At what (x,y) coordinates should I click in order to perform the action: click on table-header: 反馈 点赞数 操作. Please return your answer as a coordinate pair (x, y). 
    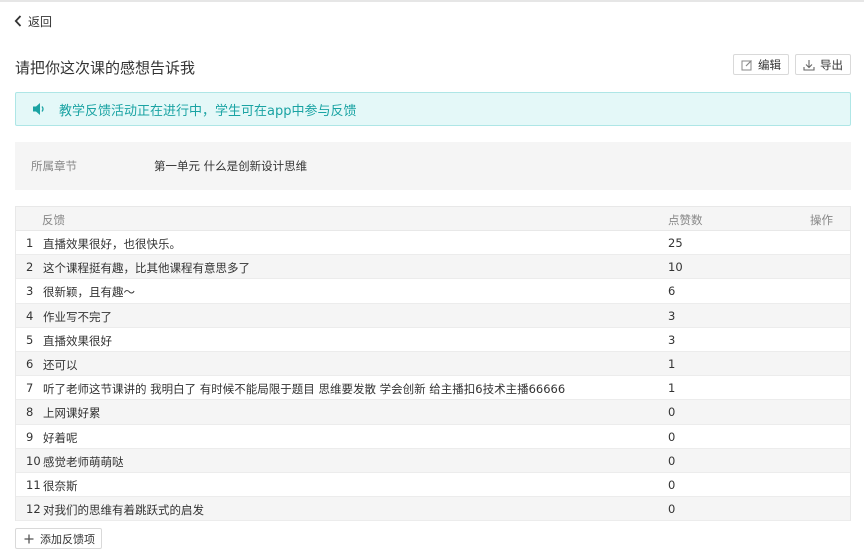
    Looking at the image, I should click on (433, 219).